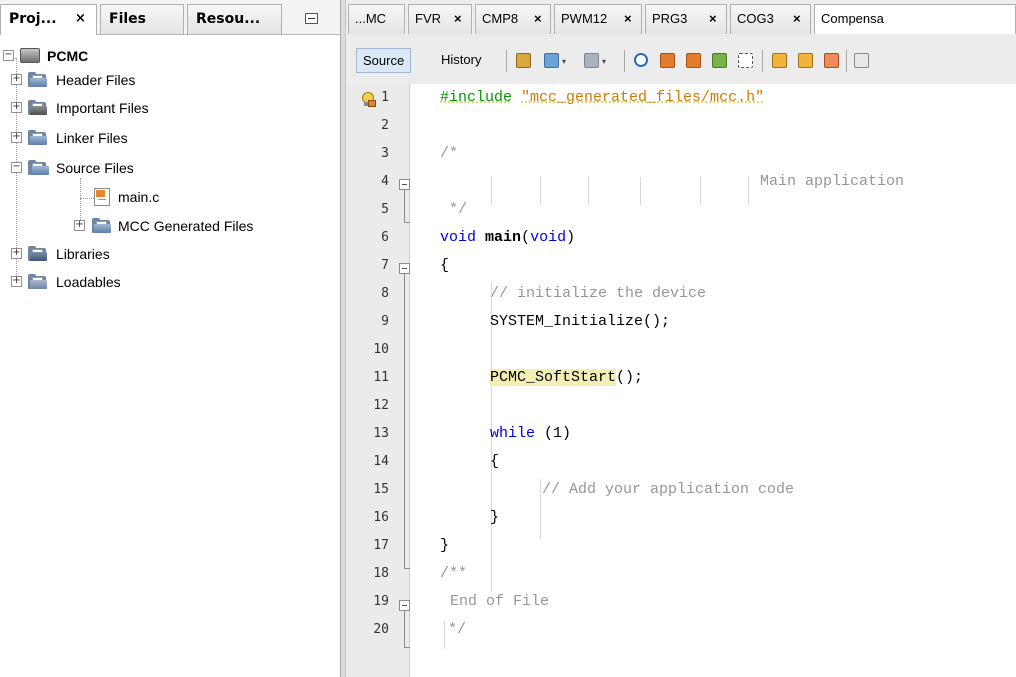 The width and height of the screenshot is (1016, 677). What do you see at coordinates (670, 18) in the screenshot?
I see `editor-tab-label: PRG3` at bounding box center [670, 18].